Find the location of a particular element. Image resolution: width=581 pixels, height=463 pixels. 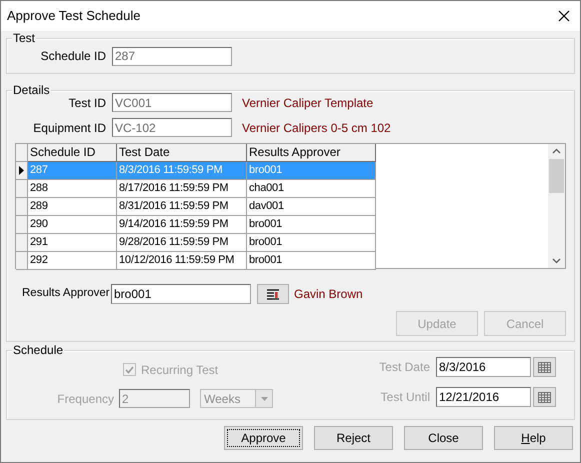

field-label: Equipment ID is located at coordinates (69, 128).